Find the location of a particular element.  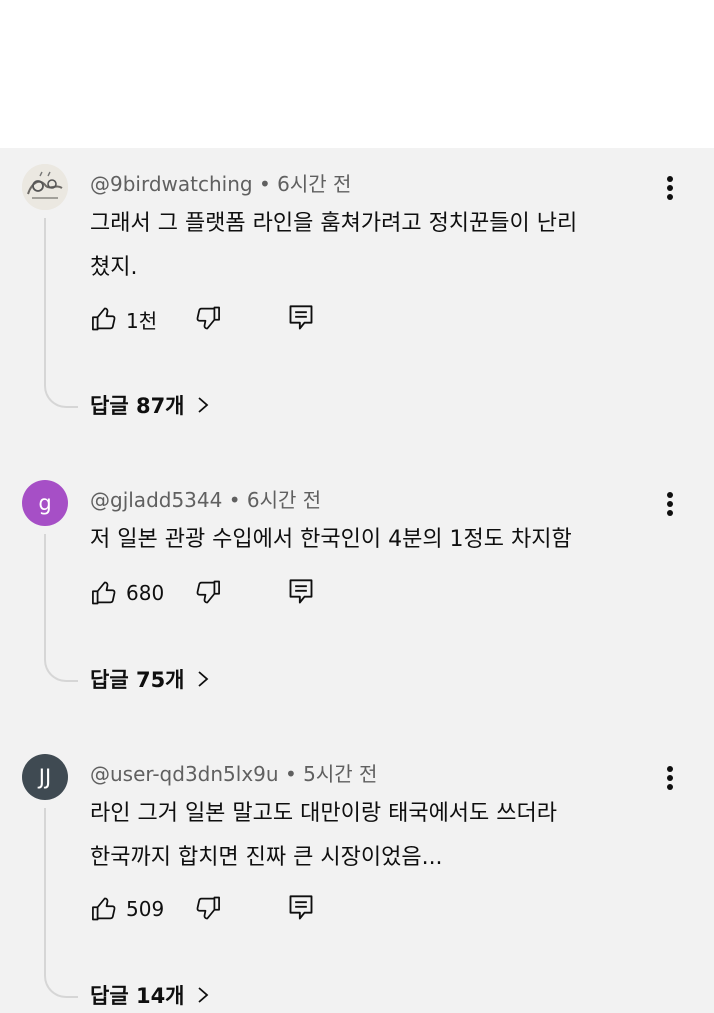

avatar-letter: g is located at coordinates (45, 503).